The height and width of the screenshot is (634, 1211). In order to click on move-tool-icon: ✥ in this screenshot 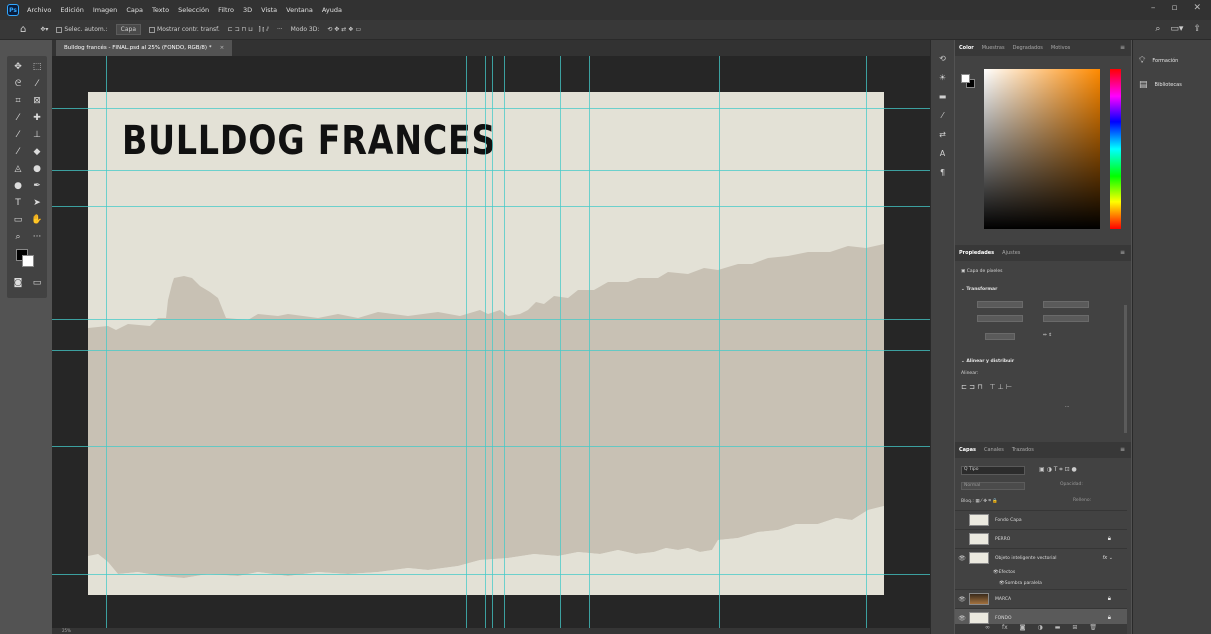, I will do `click(18, 67)`.